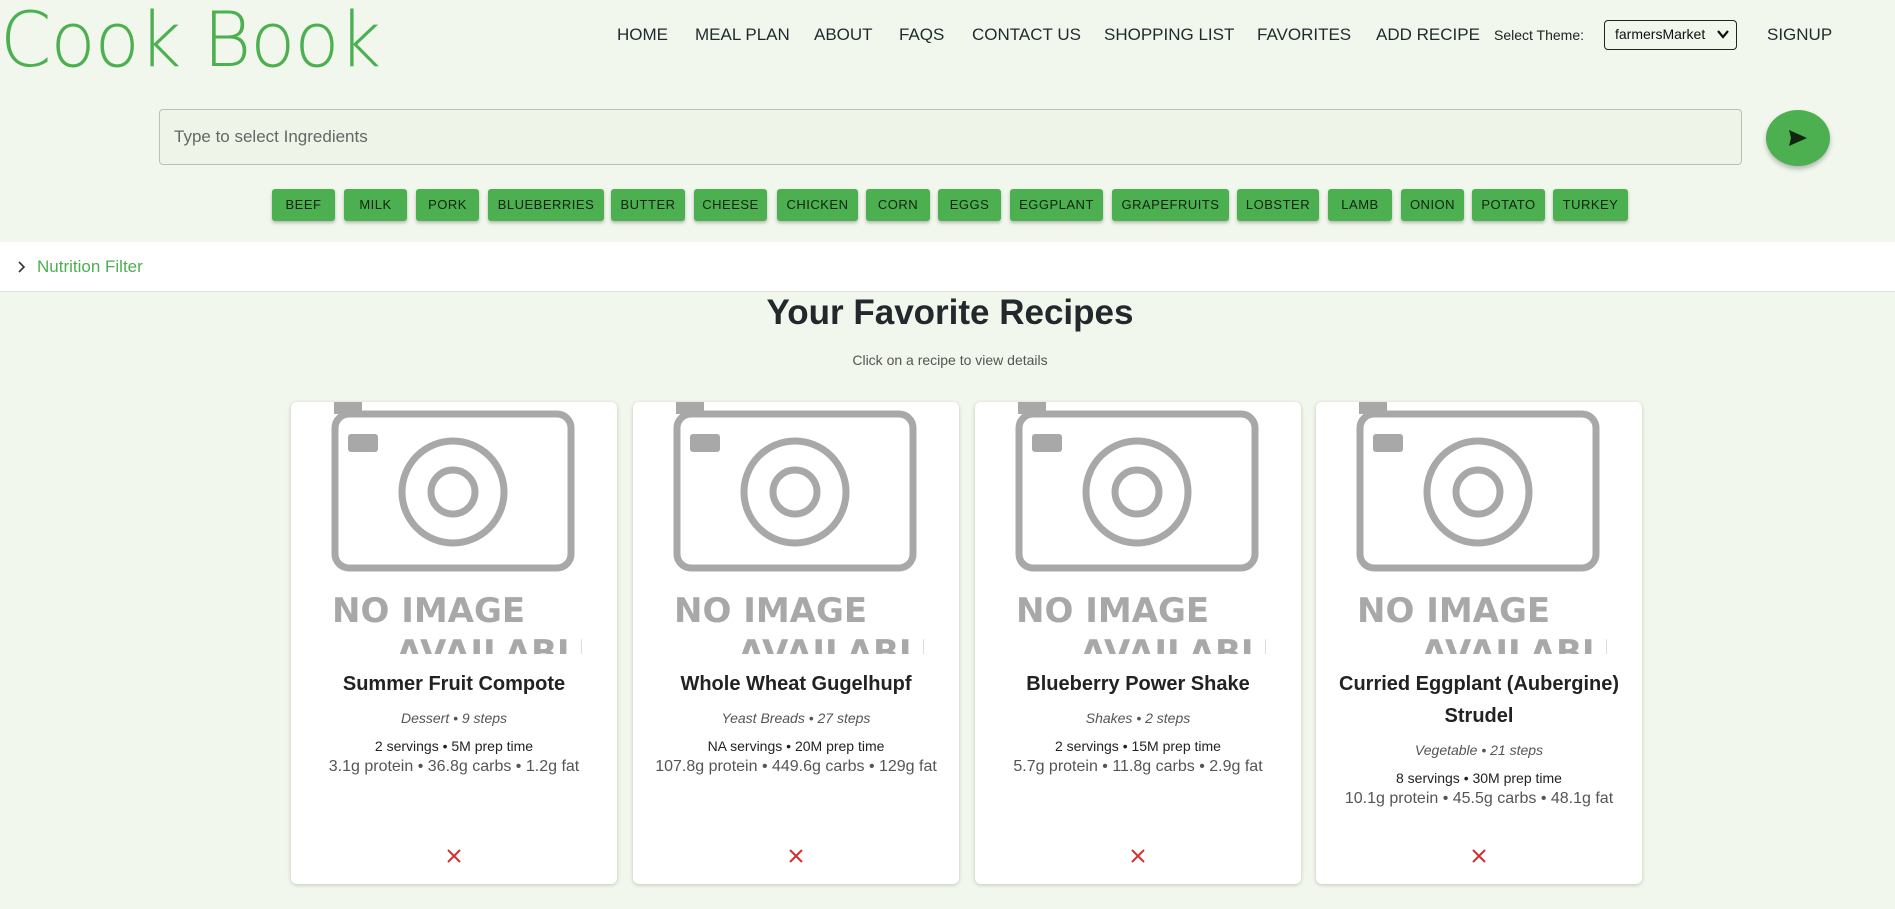  Describe the element at coordinates (1479, 778) in the screenshot. I see `recipe-servings: 8 servings • 30M prep time` at that location.